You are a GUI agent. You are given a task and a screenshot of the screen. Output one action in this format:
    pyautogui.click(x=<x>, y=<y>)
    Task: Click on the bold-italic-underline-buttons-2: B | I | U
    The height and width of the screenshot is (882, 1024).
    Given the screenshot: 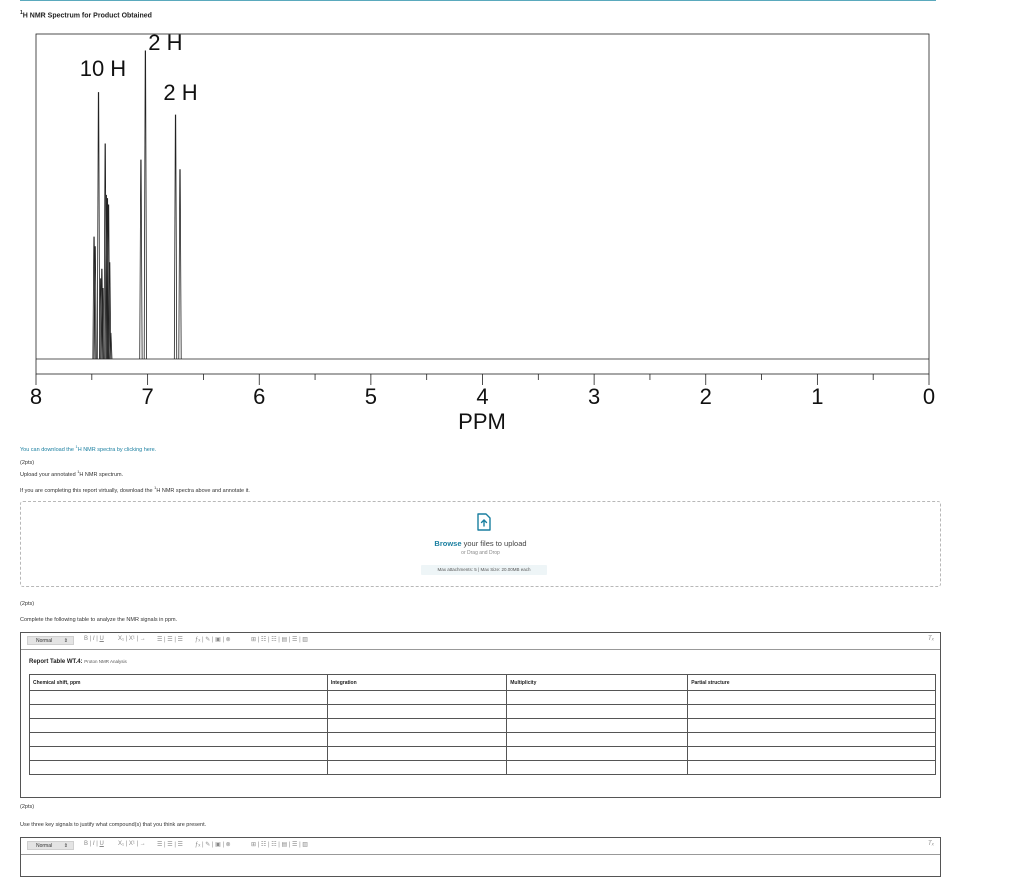 What is the action you would take?
    pyautogui.click(x=94, y=844)
    